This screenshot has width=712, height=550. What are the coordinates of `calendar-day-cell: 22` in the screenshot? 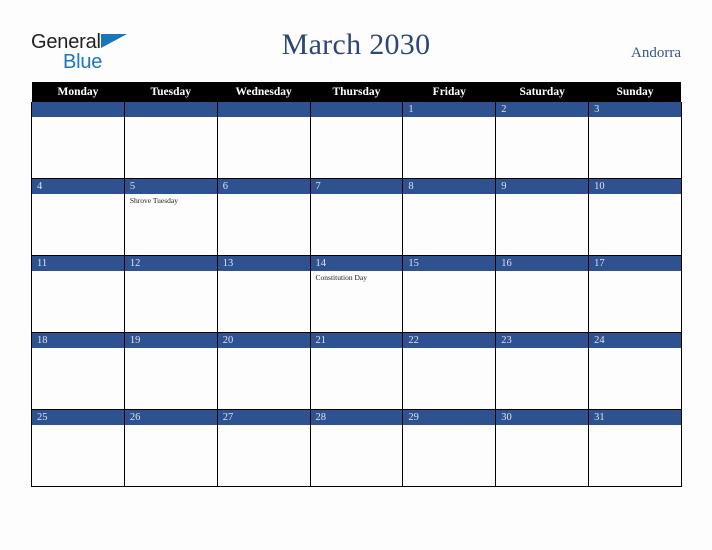 It's located at (449, 371).